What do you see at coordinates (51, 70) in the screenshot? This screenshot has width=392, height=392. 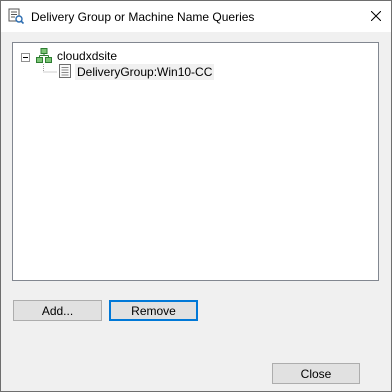 I see `tree-connector` at bounding box center [51, 70].